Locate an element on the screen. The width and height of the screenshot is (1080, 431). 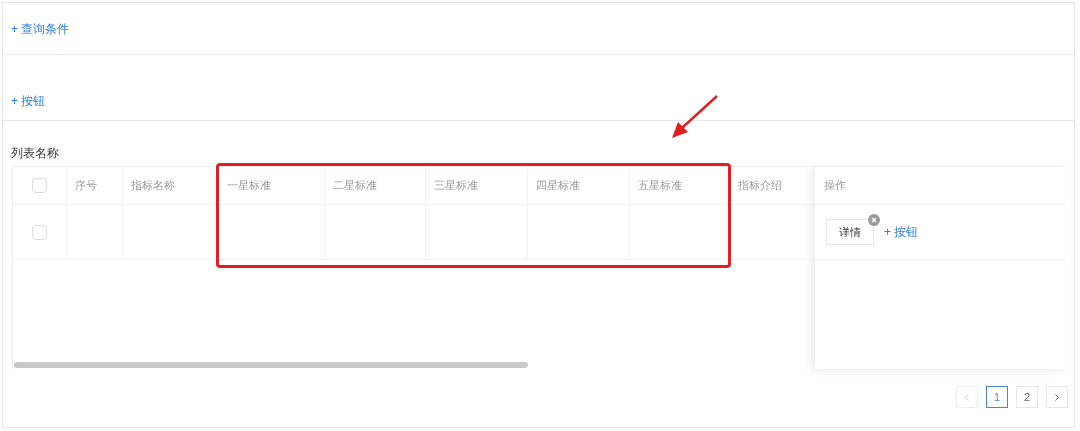
column-header: 一星标准 is located at coordinates (248, 186).